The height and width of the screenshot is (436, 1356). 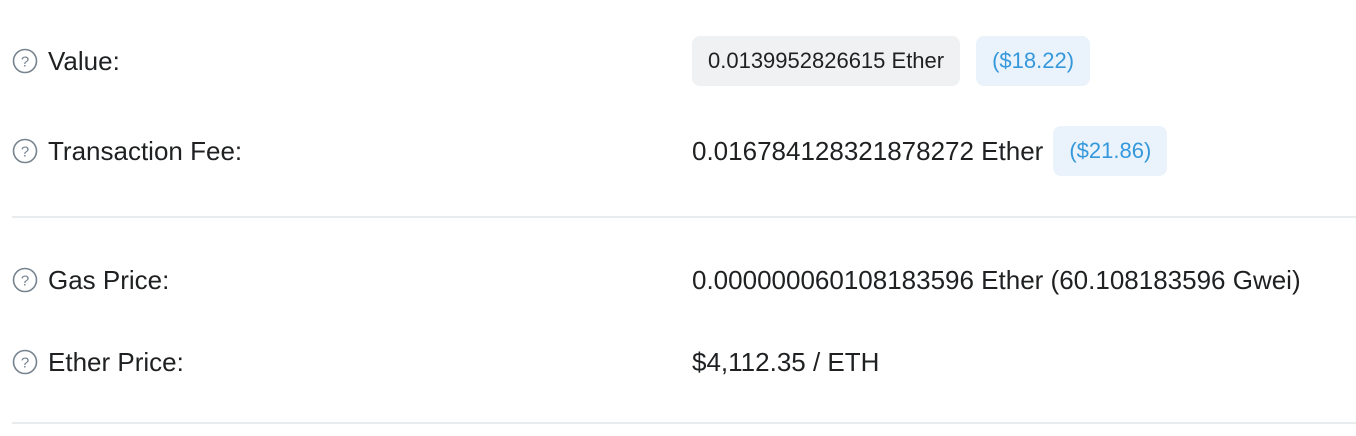 I want to click on fee-amount-group: 0.016784128321878272 Ether ($21.86), so click(x=930, y=151).